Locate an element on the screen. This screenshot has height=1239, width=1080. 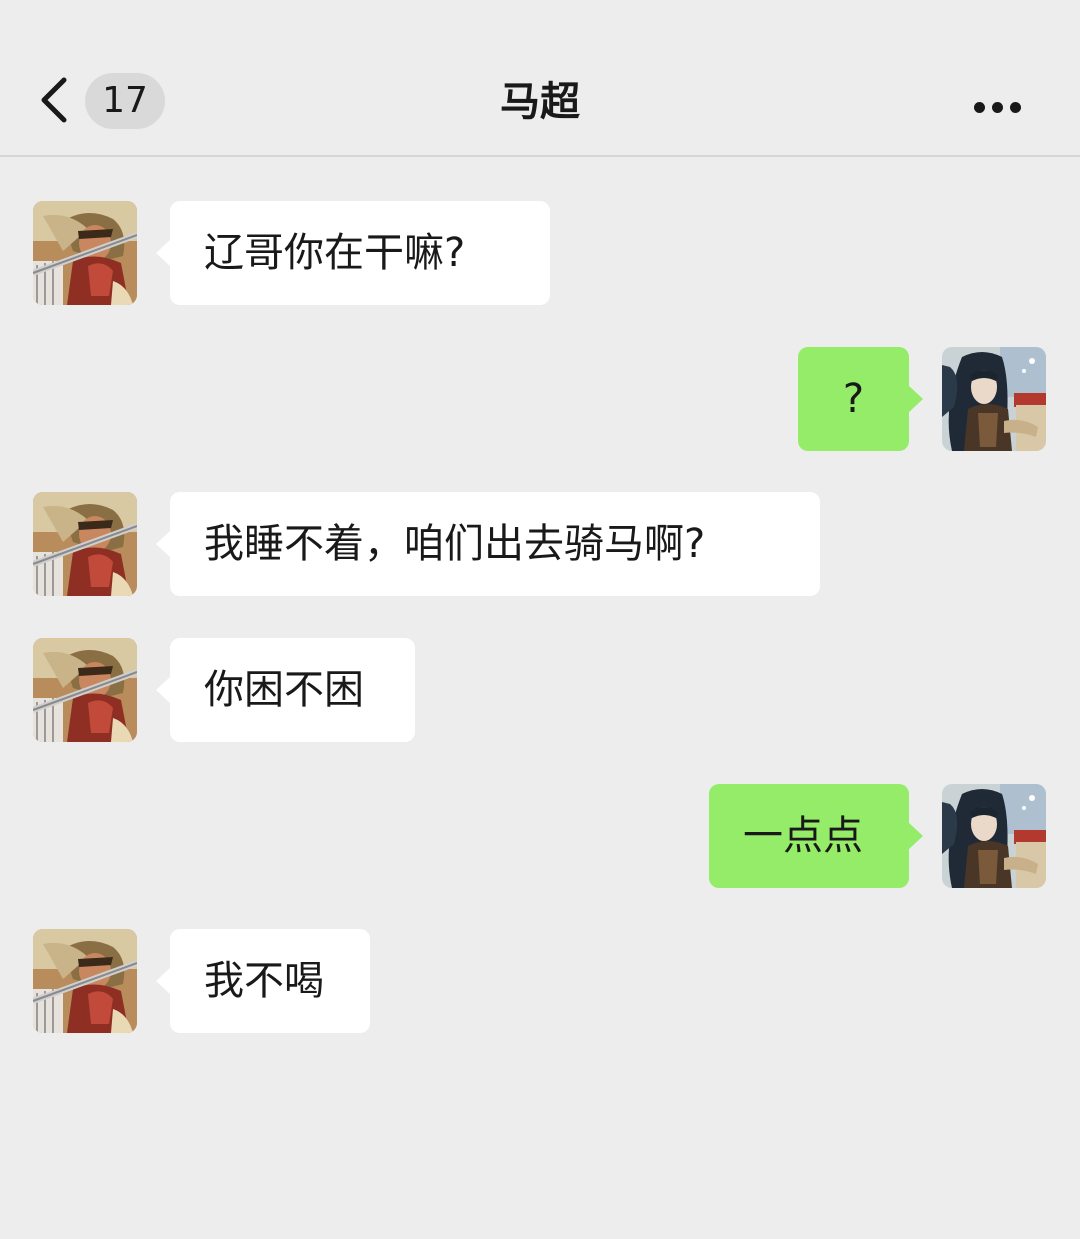
message-bubble-incoming: 我不喝 is located at coordinates (263, 981).